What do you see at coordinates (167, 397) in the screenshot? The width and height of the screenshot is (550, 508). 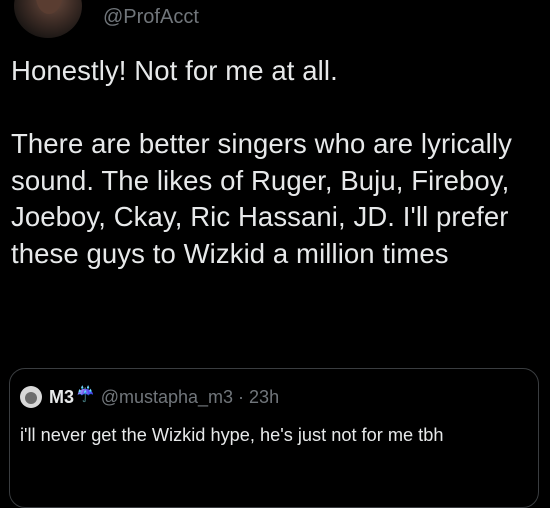 I see `quoted-author-handle: @mustapha_m3` at bounding box center [167, 397].